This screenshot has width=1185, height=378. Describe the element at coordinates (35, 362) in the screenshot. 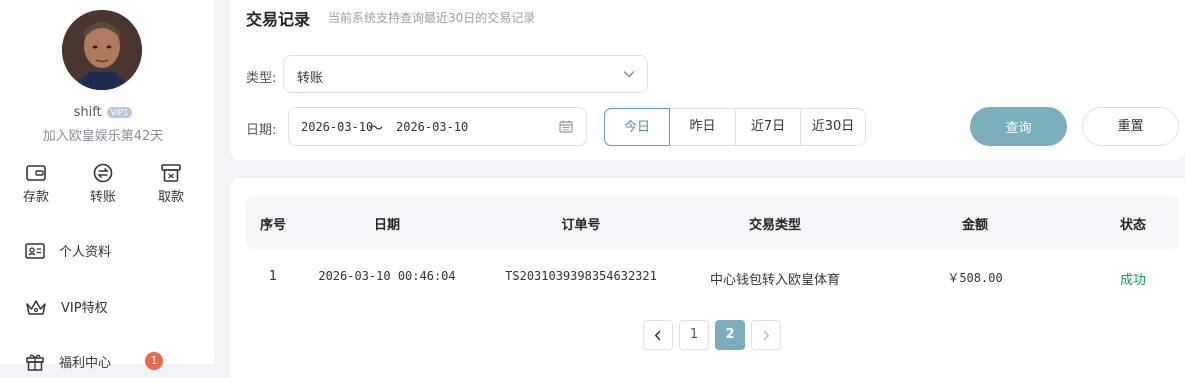

I see `gift-icon` at that location.